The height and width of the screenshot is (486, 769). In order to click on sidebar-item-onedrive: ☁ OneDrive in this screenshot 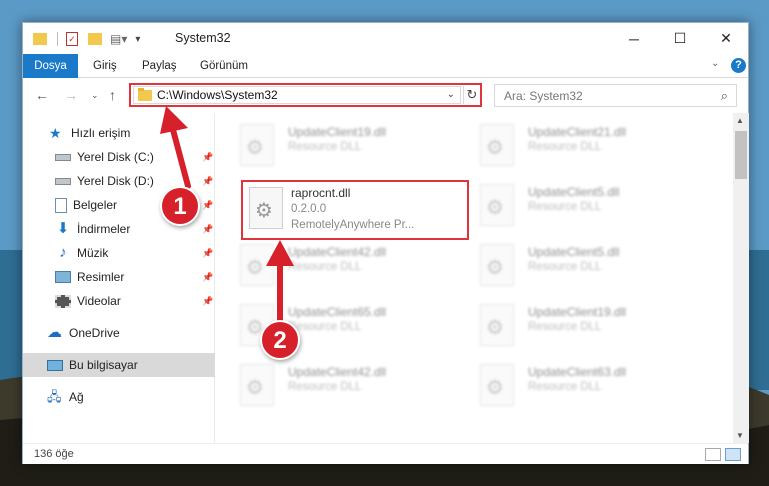, I will do `click(119, 333)`.